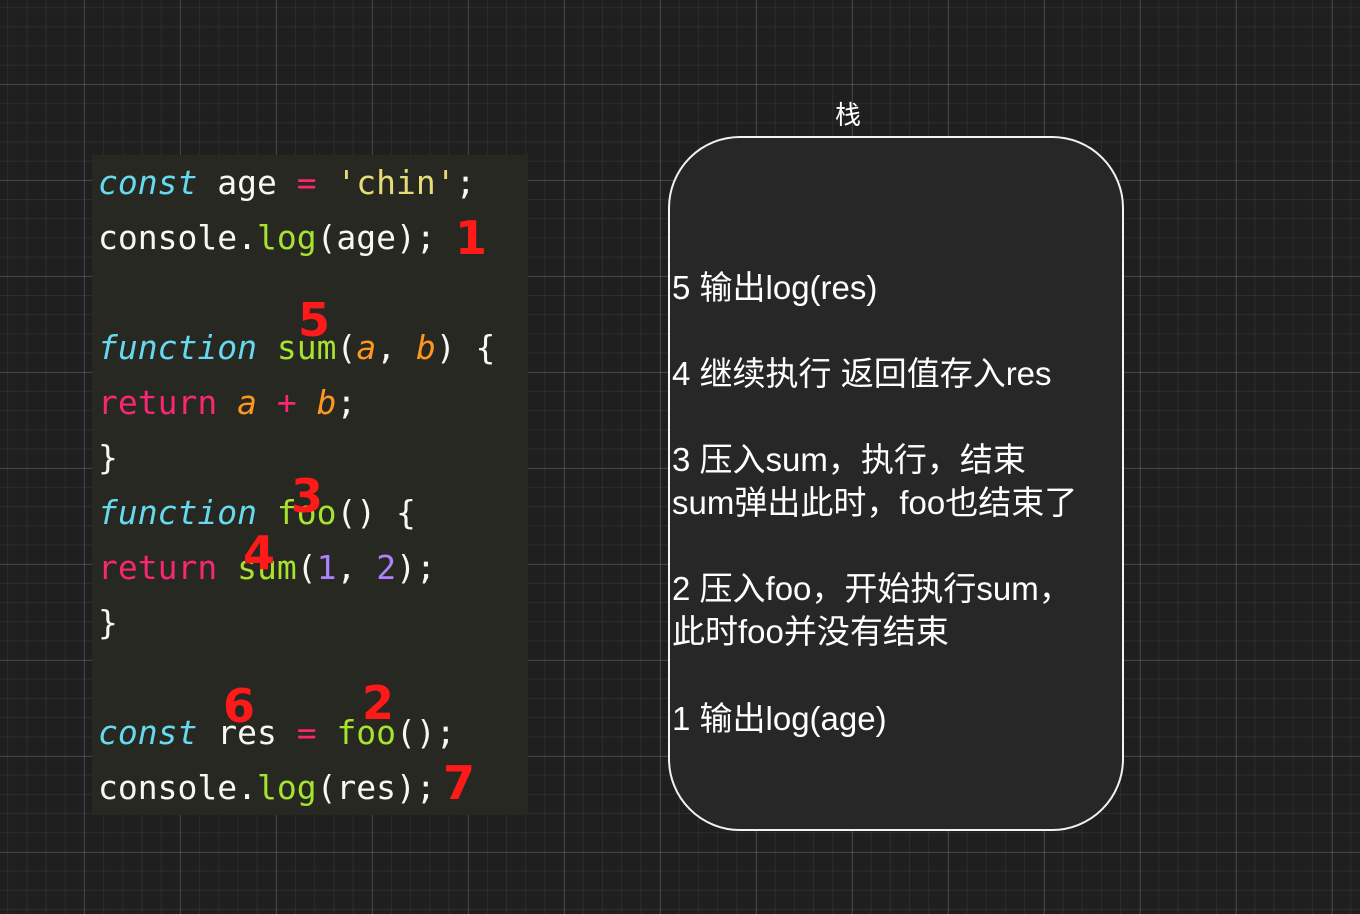  What do you see at coordinates (416, 567) in the screenshot?
I see `punctuation: );` at bounding box center [416, 567].